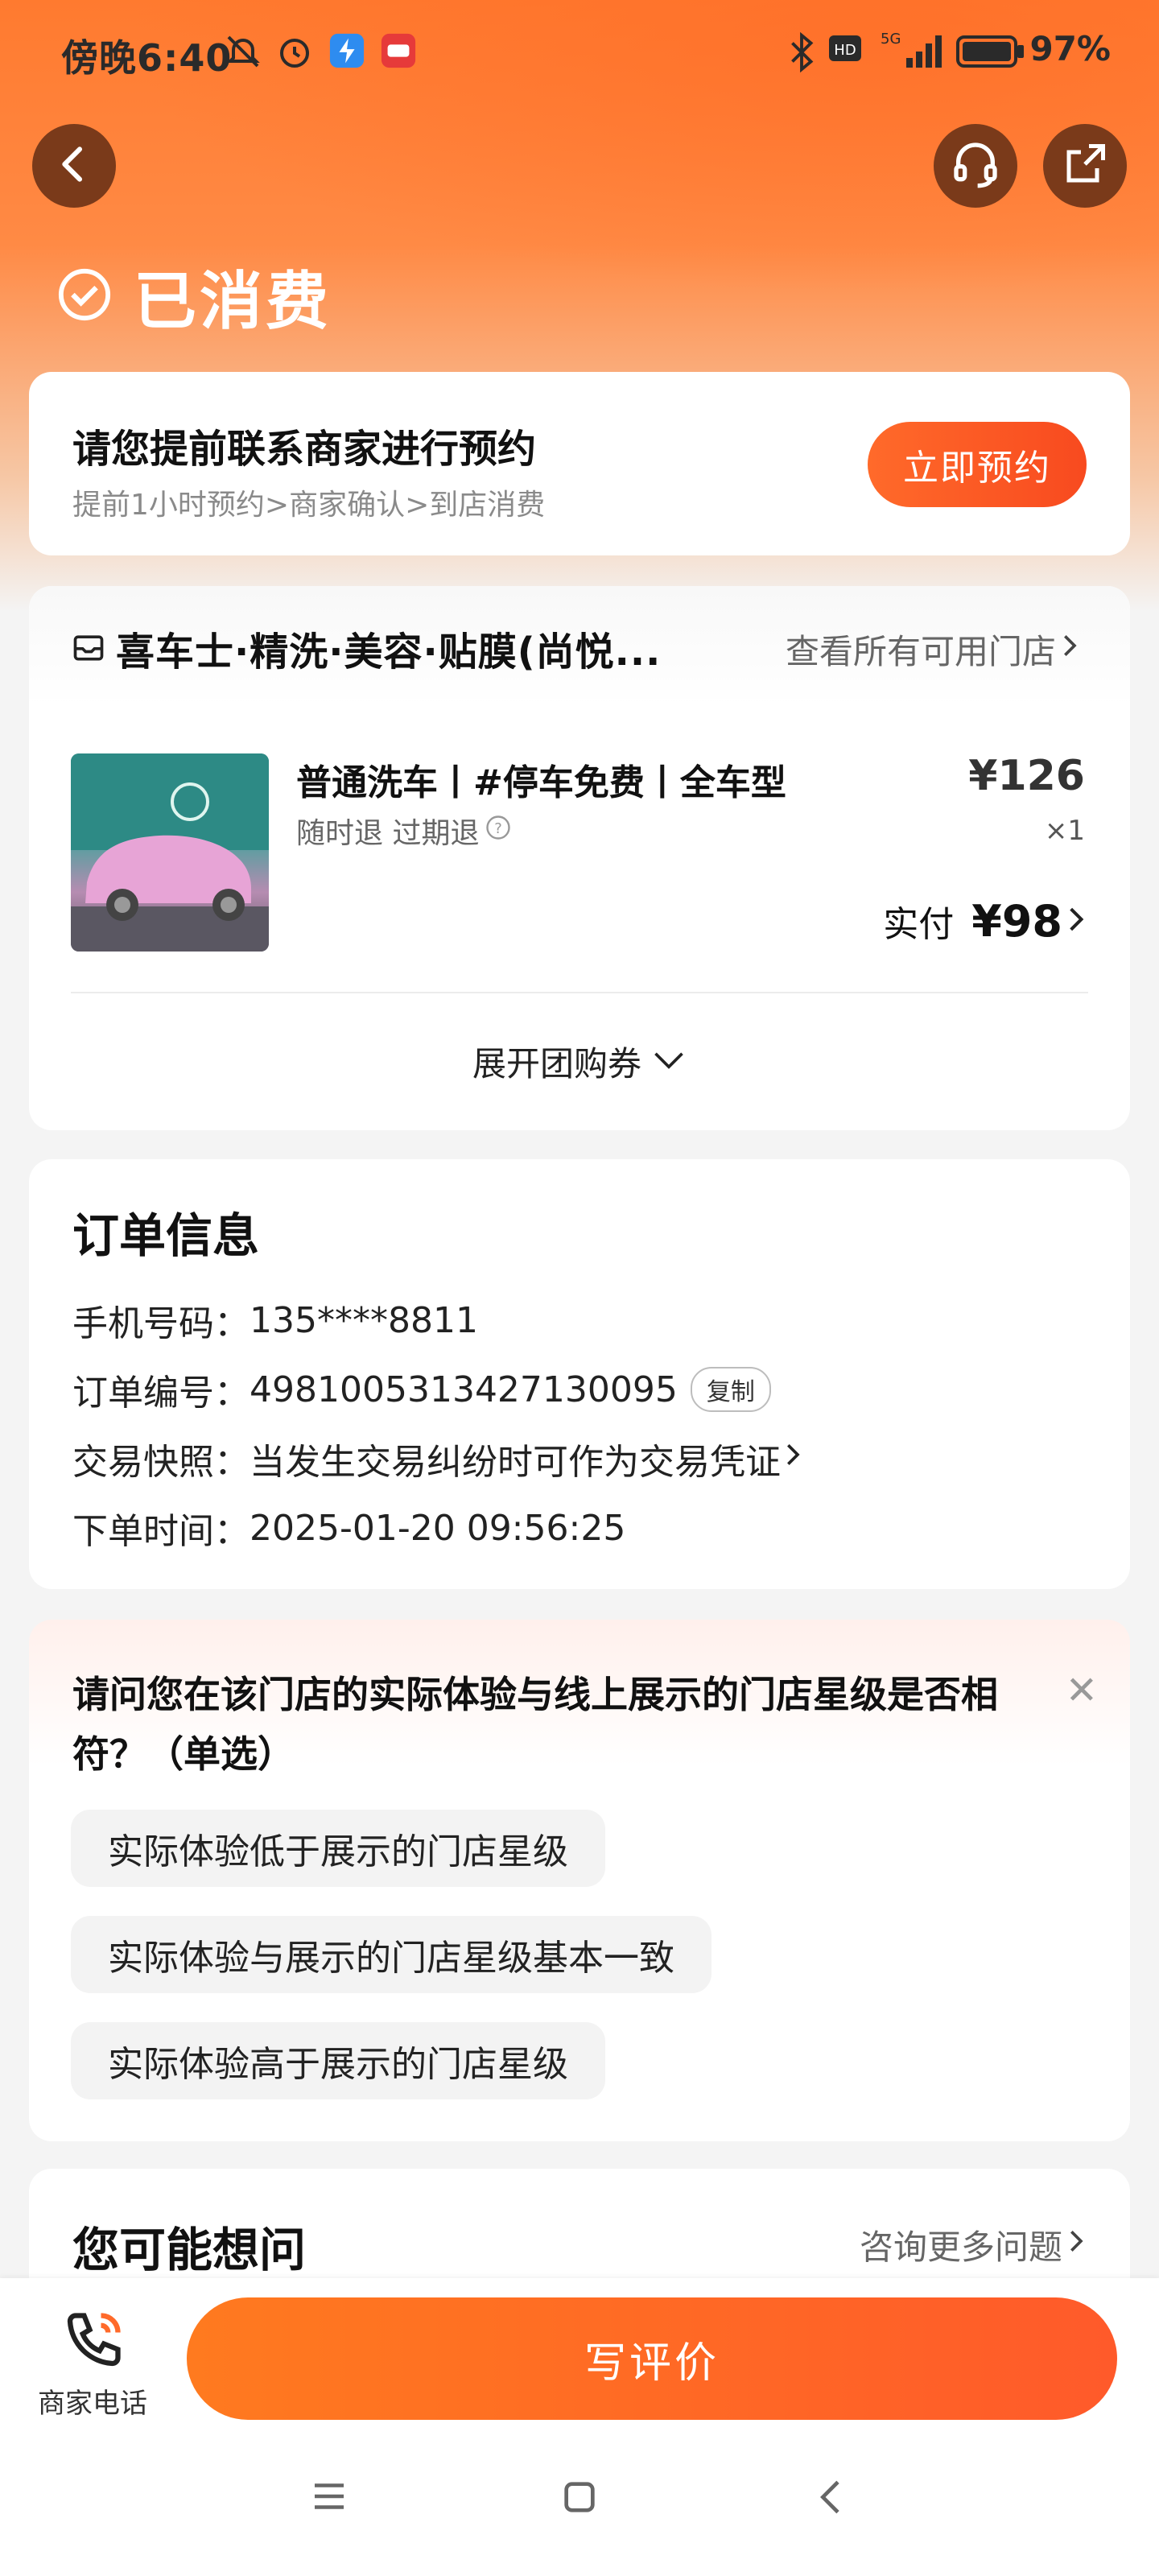 The width and height of the screenshot is (1159, 2576). I want to click on merchant-phone-button: 商家电话, so click(92, 2364).